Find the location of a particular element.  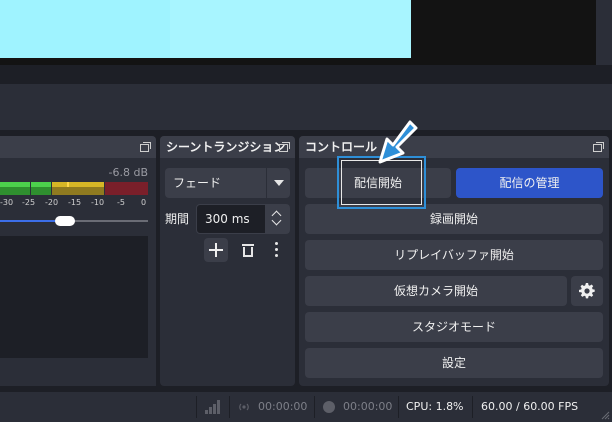

stream-time: 00:00:00 is located at coordinates (283, 406).